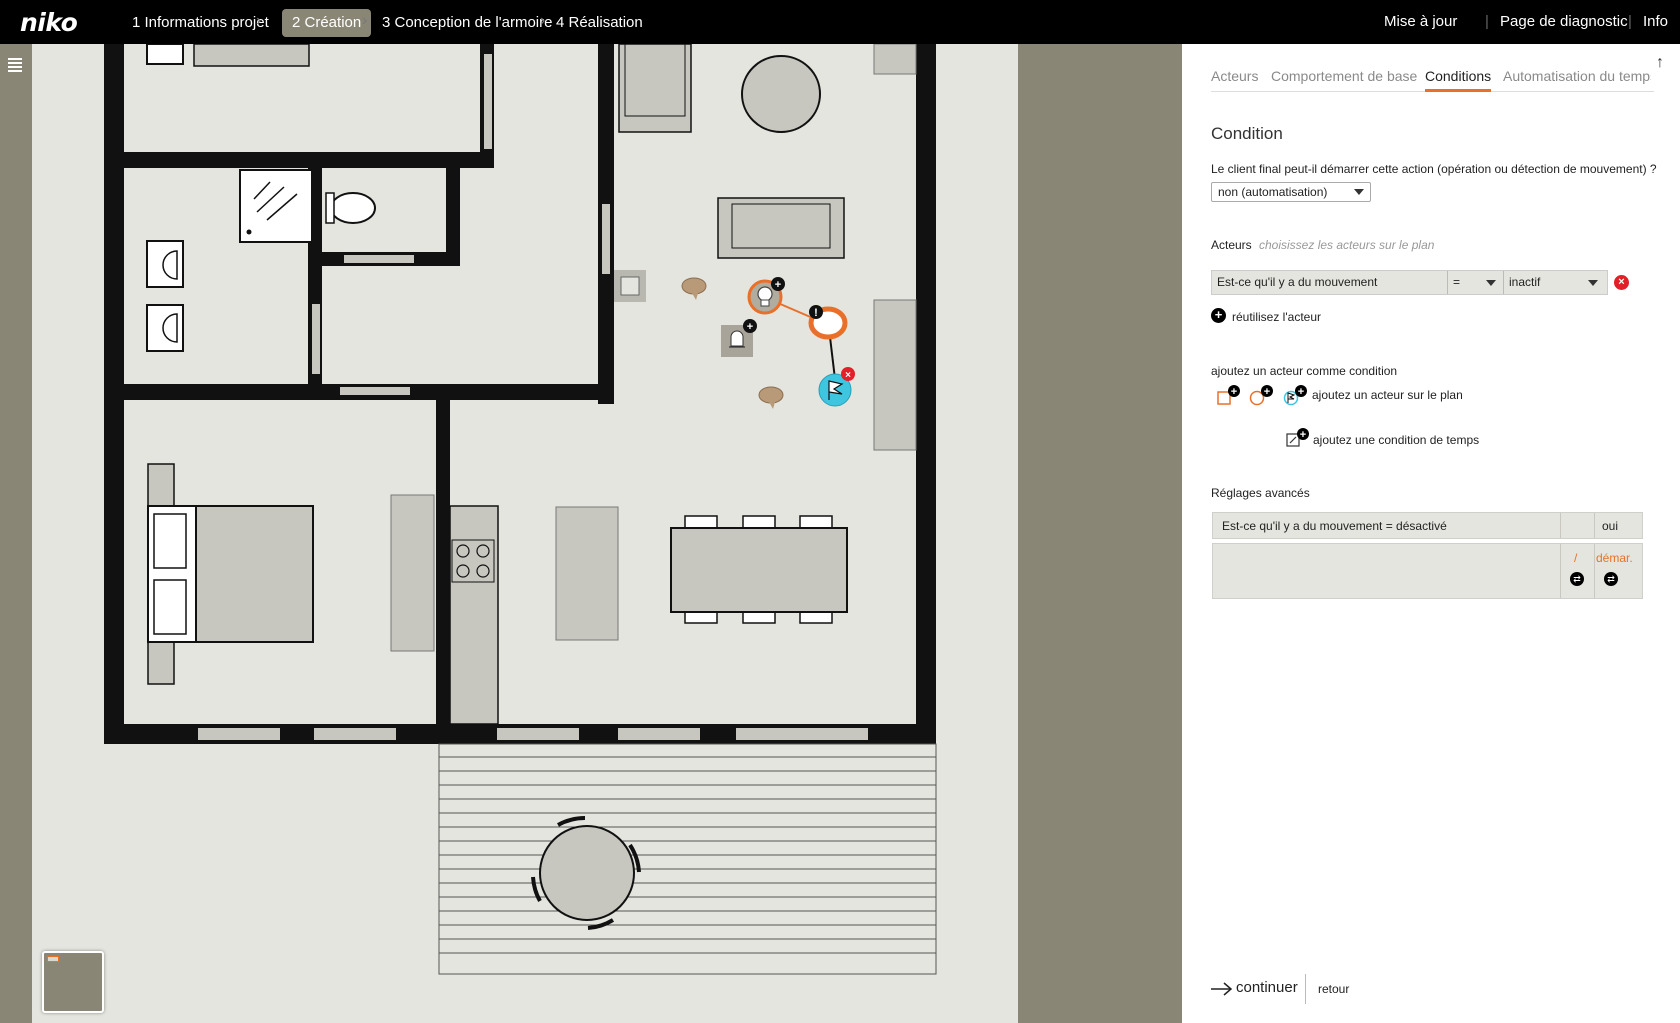 This screenshot has width=1680, height=1023. Describe the element at coordinates (1304, 371) in the screenshot. I see `add-actor-condition-label: ajoutez un acteur comme condition` at that location.